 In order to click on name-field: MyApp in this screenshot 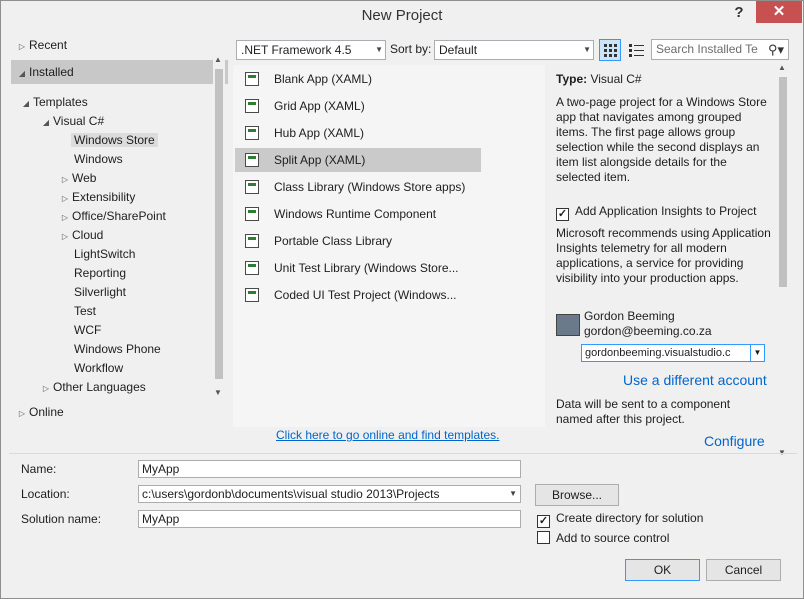, I will do `click(329, 469)`.